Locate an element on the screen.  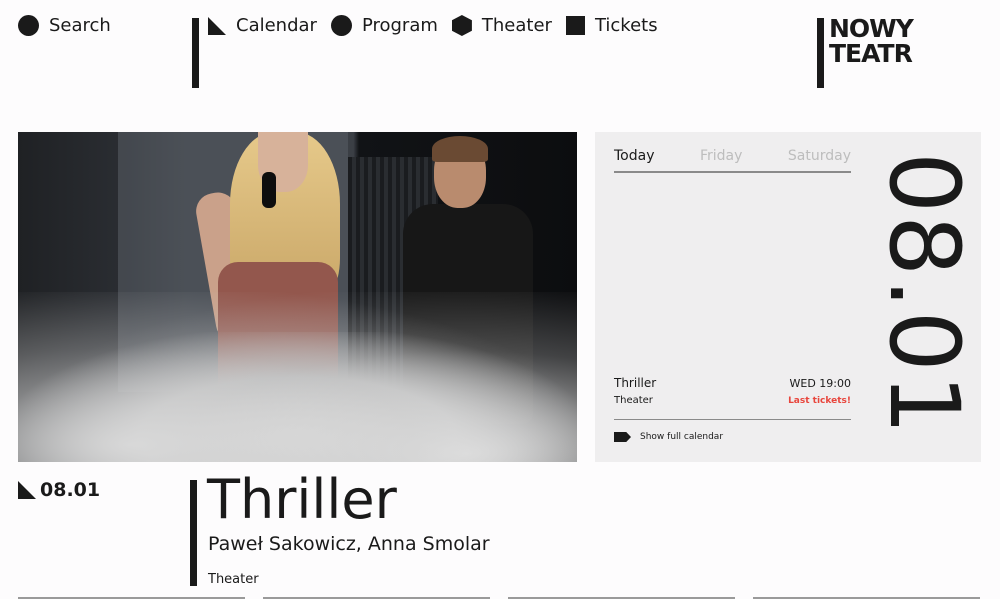
event-title: Thriller is located at coordinates (635, 383).